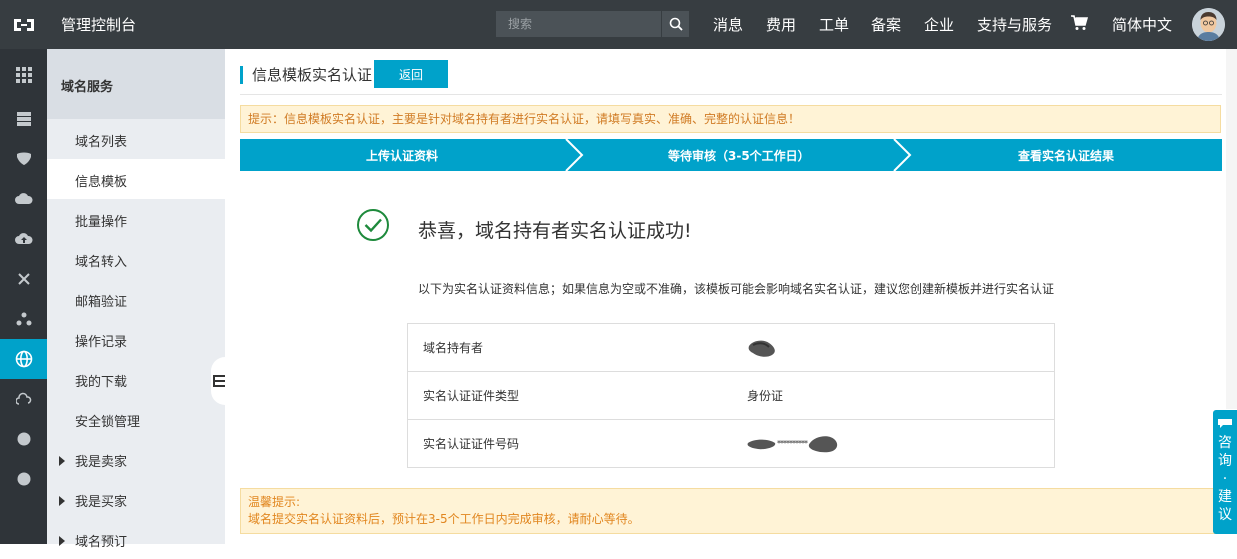 The height and width of the screenshot is (559, 1237). What do you see at coordinates (101, 382) in the screenshot?
I see `sidebar-item-label: 我的下载` at bounding box center [101, 382].